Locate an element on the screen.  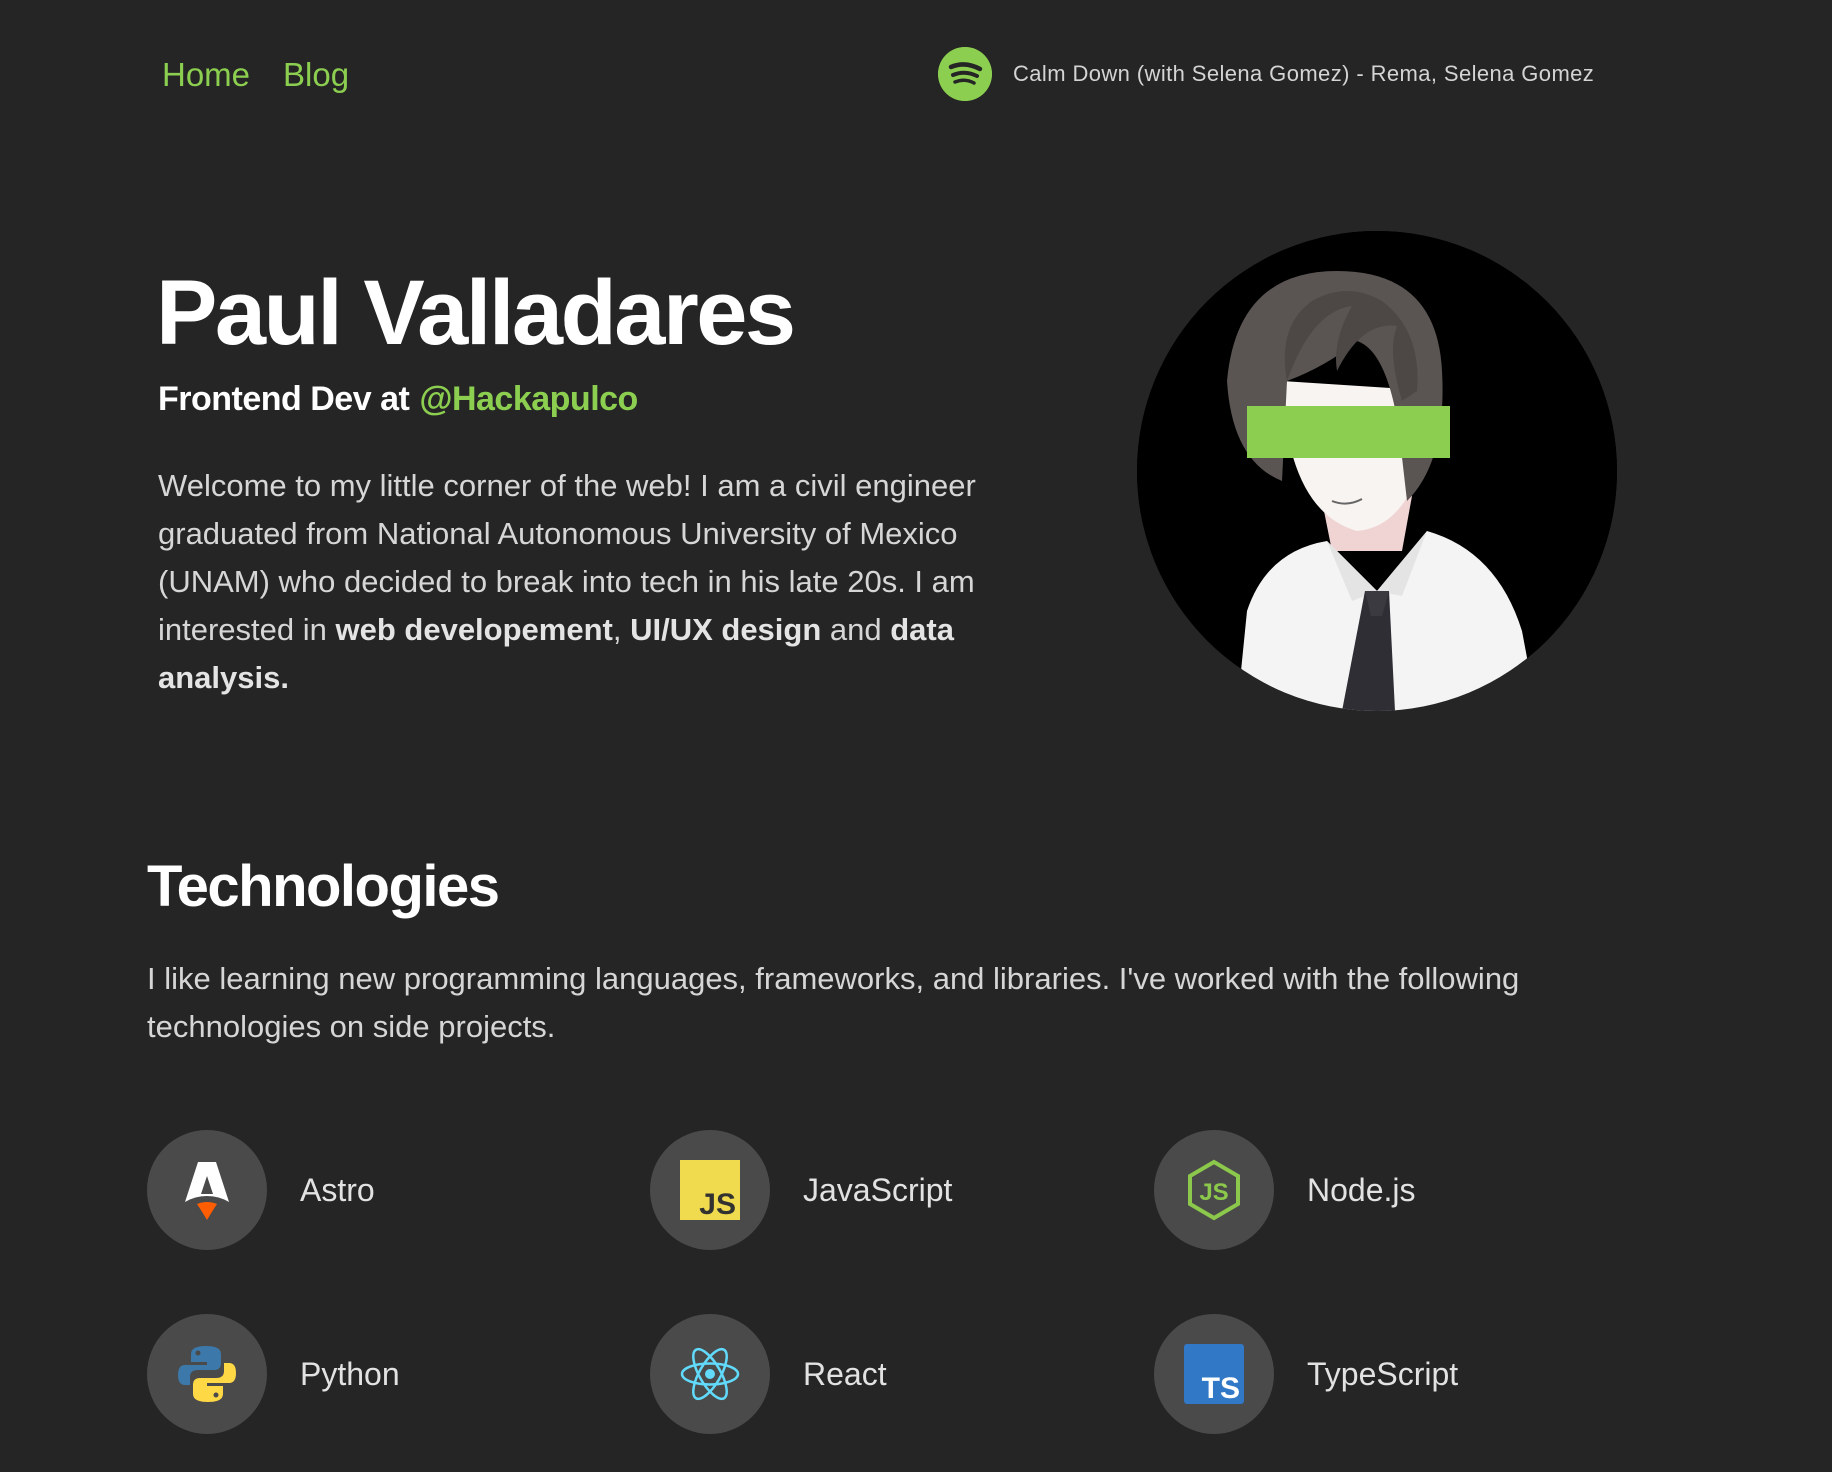
tech-icon-circle: TS is located at coordinates (1214, 1374).